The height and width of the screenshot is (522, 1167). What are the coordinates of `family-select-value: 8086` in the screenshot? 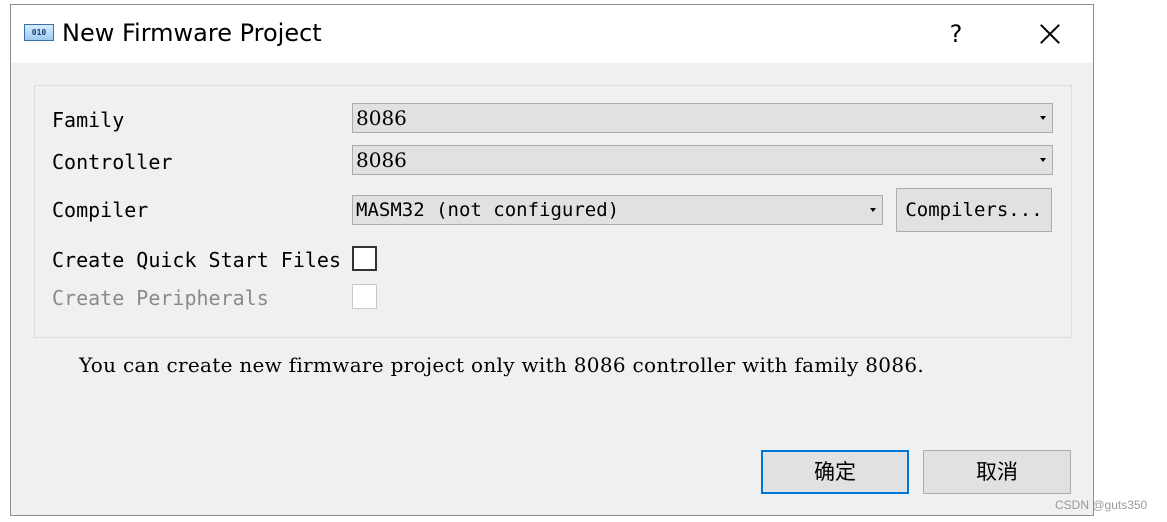 It's located at (381, 118).